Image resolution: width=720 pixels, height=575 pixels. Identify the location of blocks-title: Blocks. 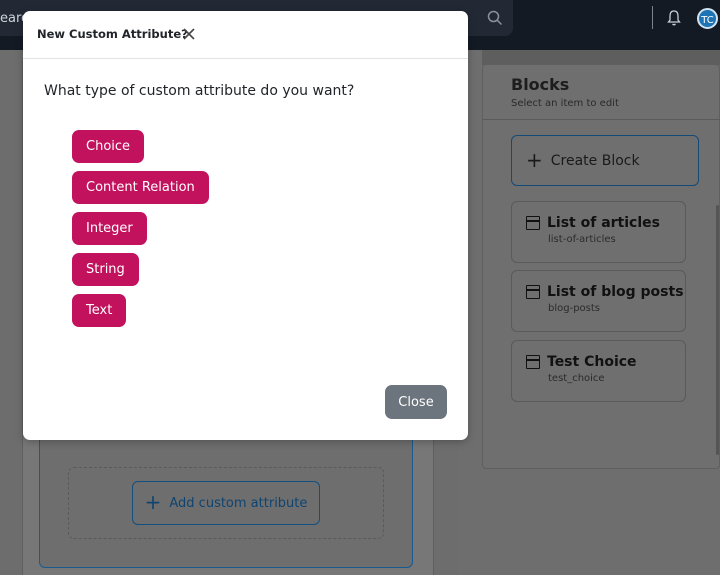
(540, 84).